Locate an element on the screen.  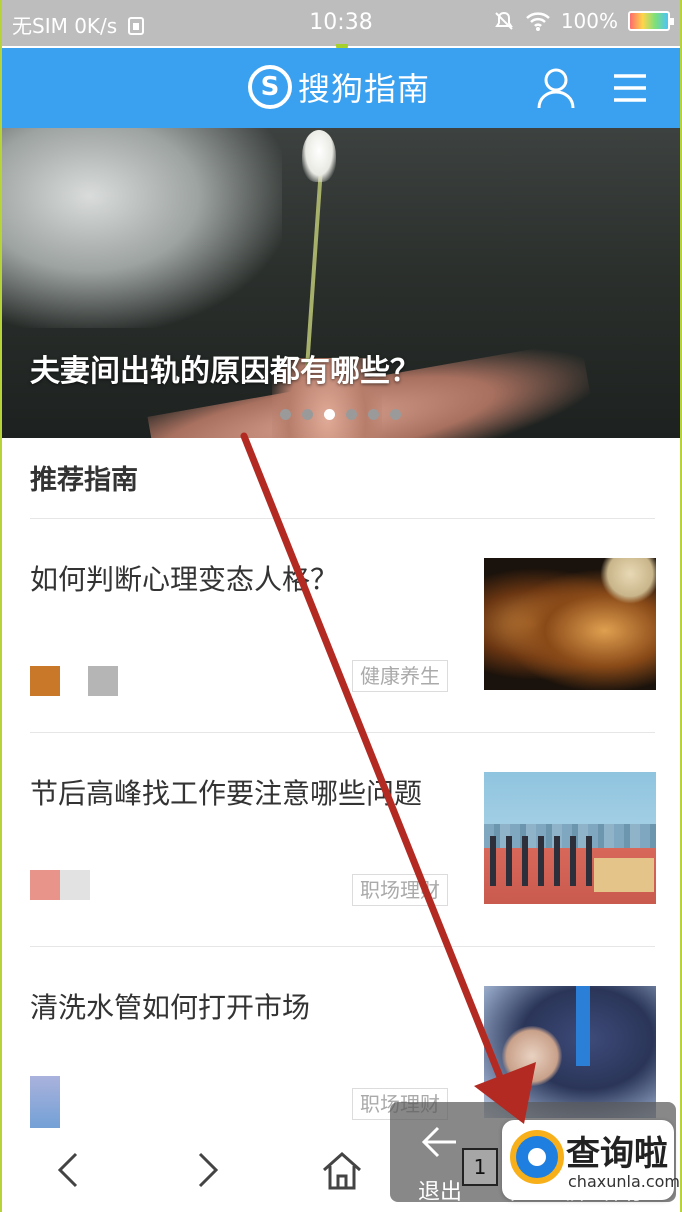
carousel-dot-active is located at coordinates (329, 414).